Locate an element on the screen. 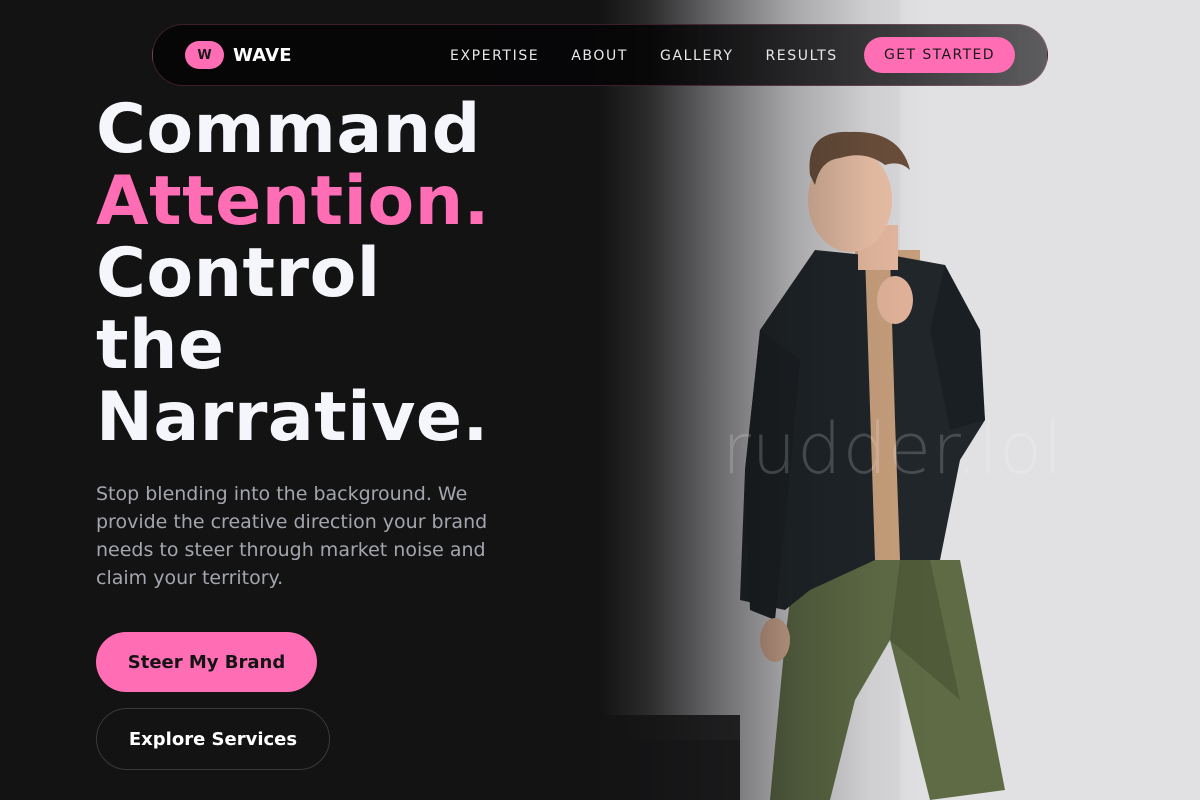  headline-line-4: the is located at coordinates (160, 345).